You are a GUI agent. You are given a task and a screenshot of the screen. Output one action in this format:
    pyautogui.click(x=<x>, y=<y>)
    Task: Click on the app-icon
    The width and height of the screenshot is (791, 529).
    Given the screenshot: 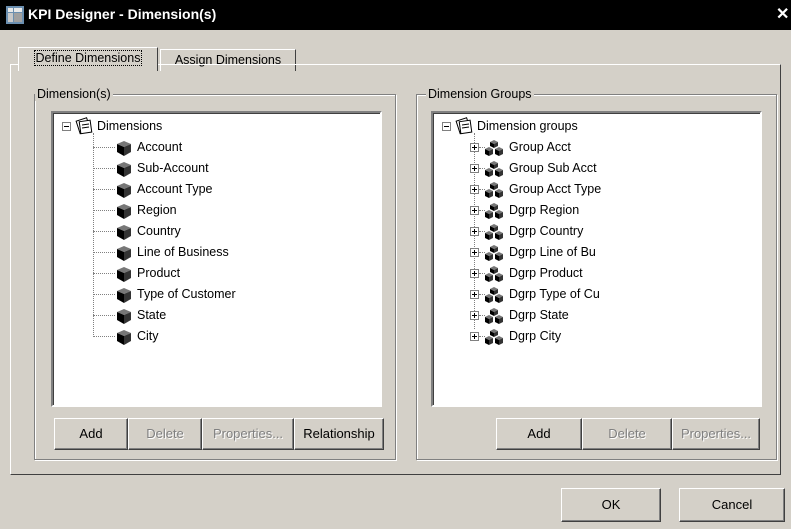 What is the action you would take?
    pyautogui.click(x=15, y=15)
    